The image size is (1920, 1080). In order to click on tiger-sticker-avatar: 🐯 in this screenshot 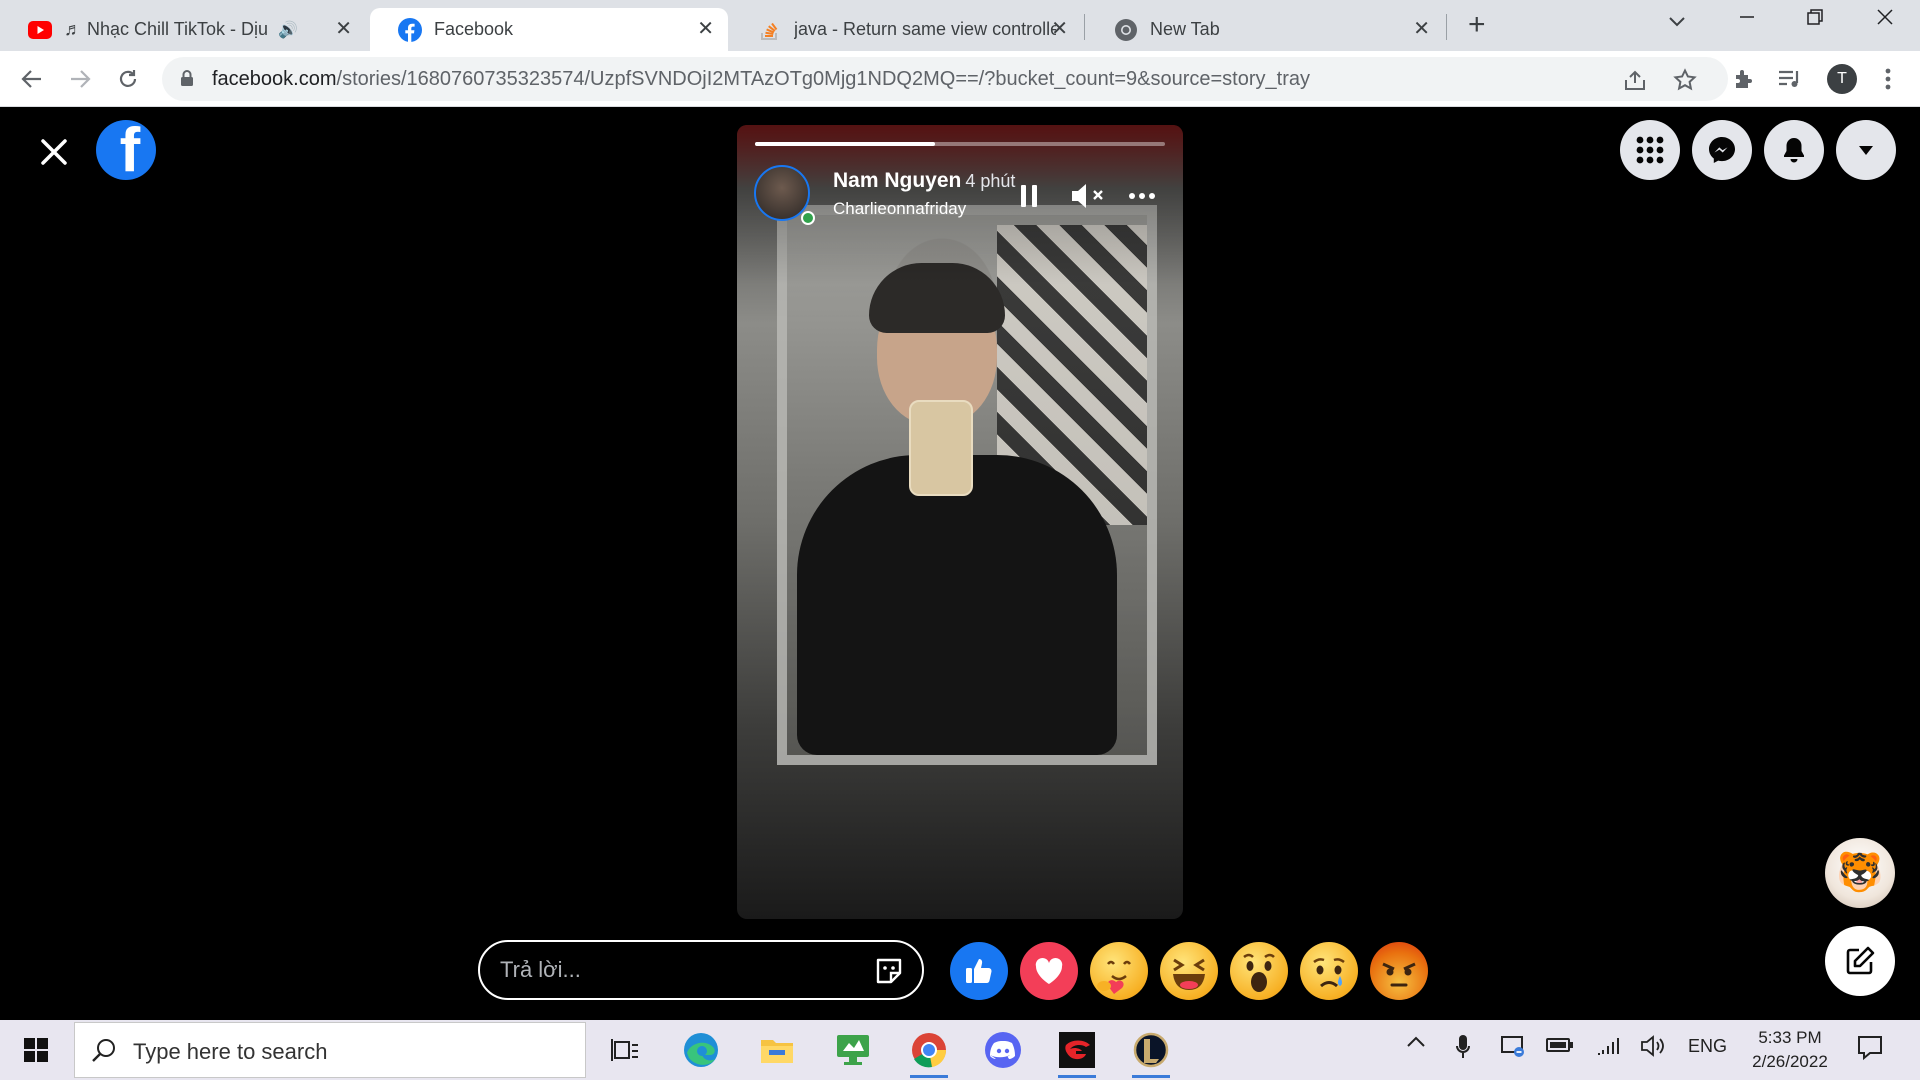, I will do `click(1860, 873)`.